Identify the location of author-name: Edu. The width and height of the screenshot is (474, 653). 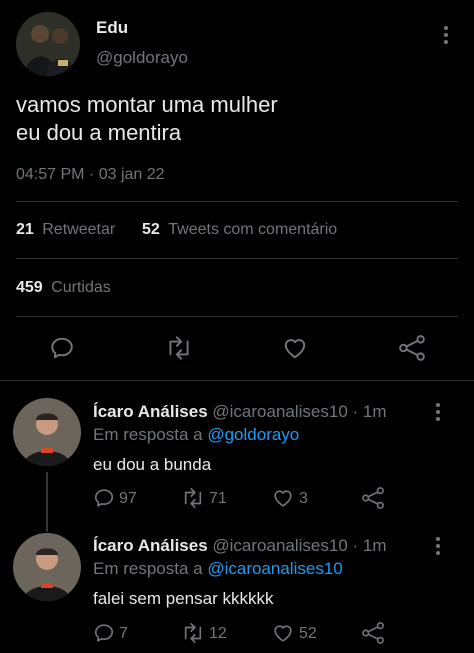
(112, 28).